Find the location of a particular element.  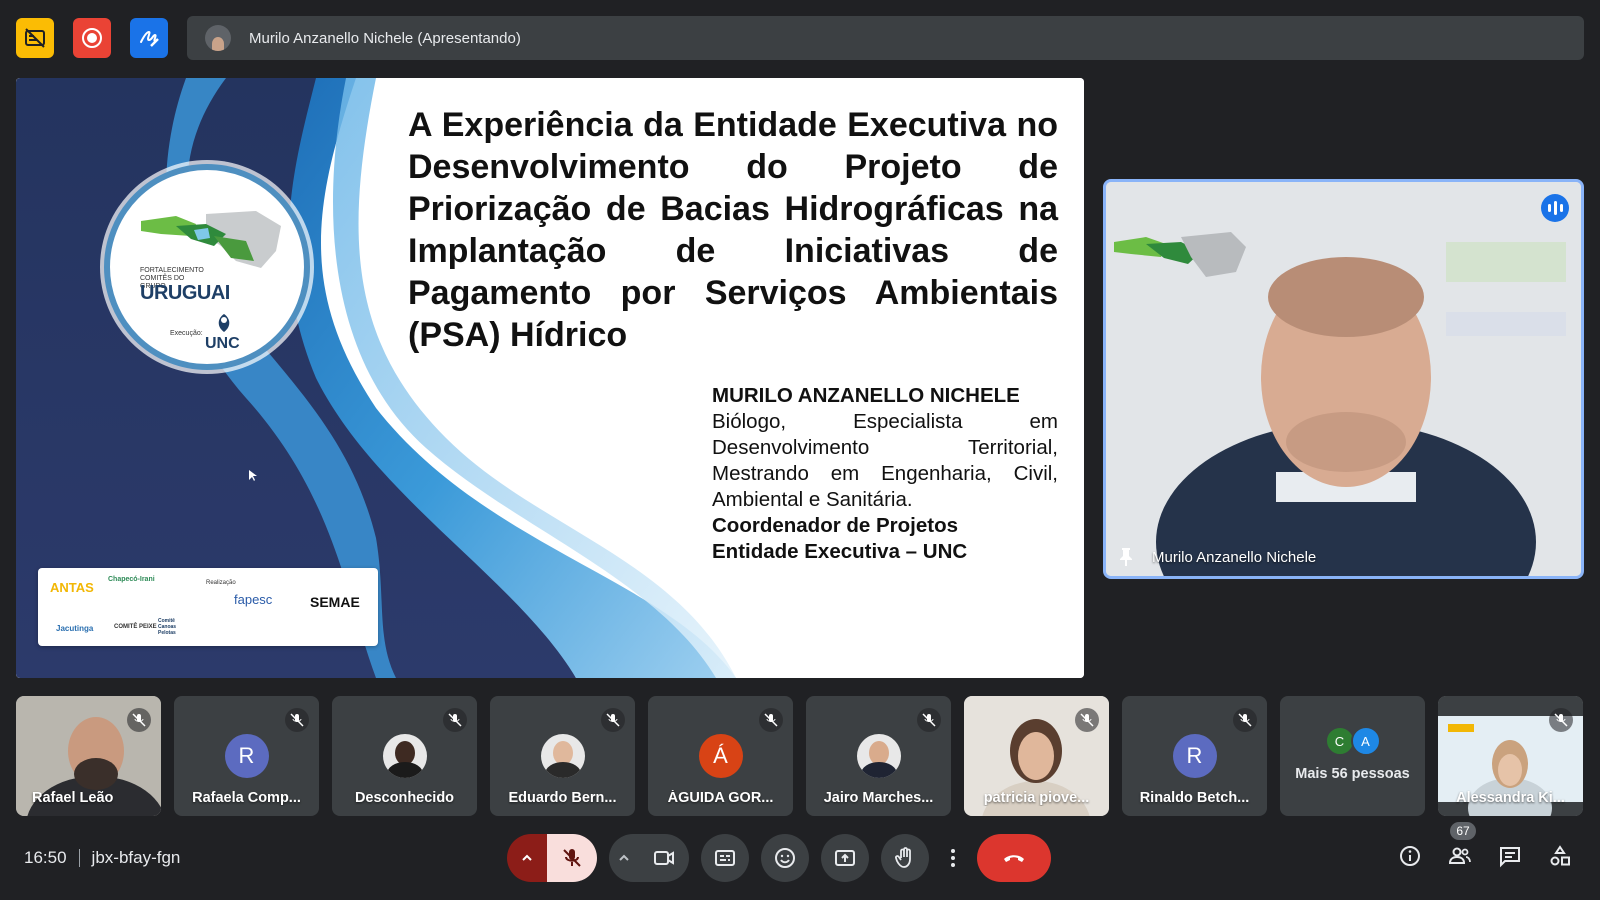

presenting-bar: Murilo Anzanello Nichele (Apresentando) is located at coordinates (885, 38).